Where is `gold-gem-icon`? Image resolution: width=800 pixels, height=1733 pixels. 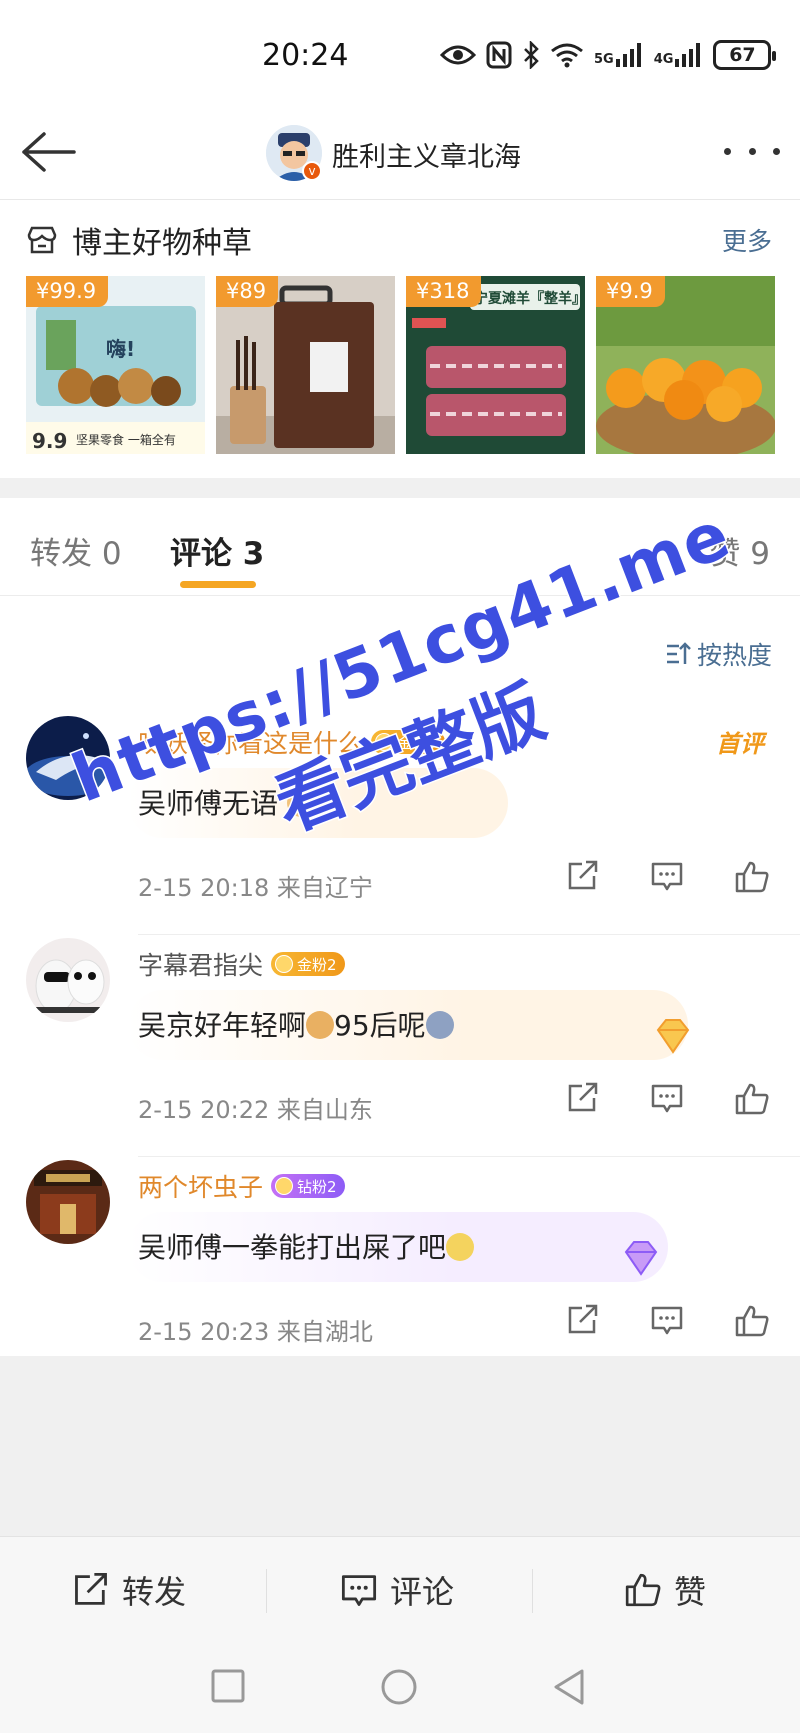 gold-gem-icon is located at coordinates (673, 1036).